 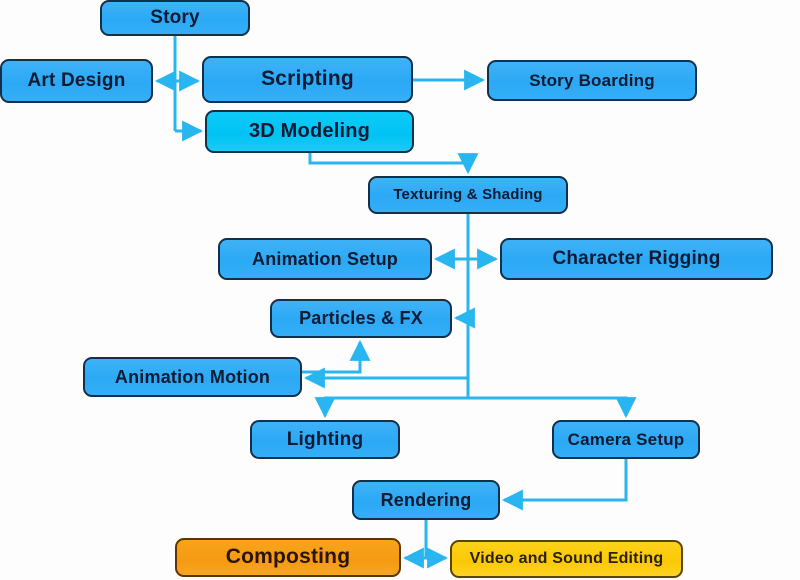 I want to click on node-label: Animation Motion, so click(x=192, y=376).